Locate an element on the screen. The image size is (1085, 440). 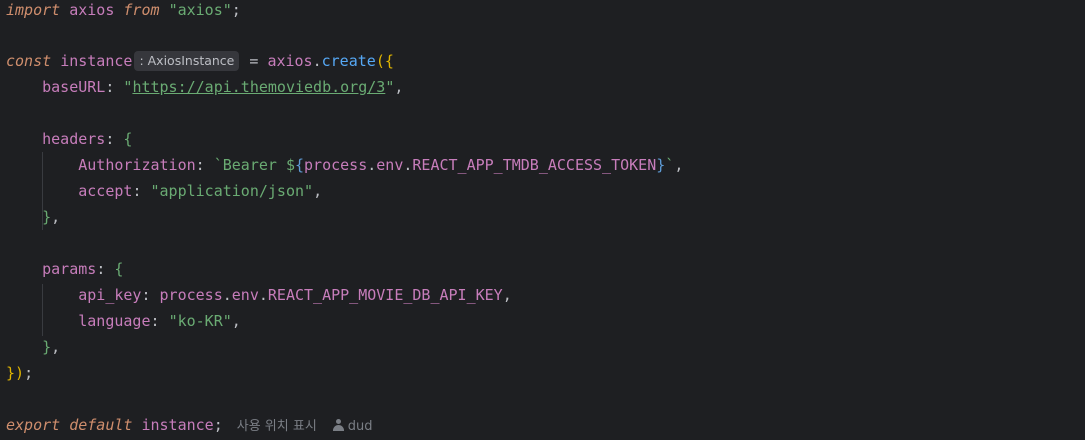
code-line-8: accept: "application/json", is located at coordinates (164, 191).